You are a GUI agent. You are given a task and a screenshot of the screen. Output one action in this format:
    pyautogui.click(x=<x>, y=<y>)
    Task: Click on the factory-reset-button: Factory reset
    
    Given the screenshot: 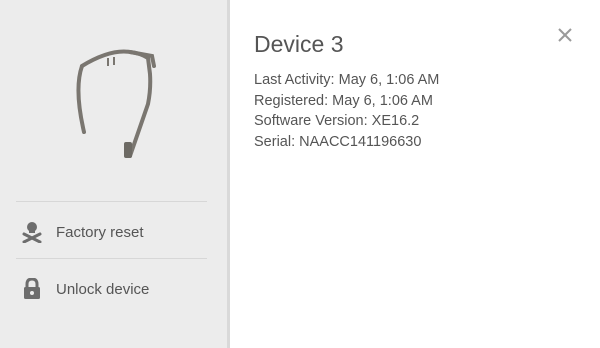 What is the action you would take?
    pyautogui.click(x=115, y=232)
    